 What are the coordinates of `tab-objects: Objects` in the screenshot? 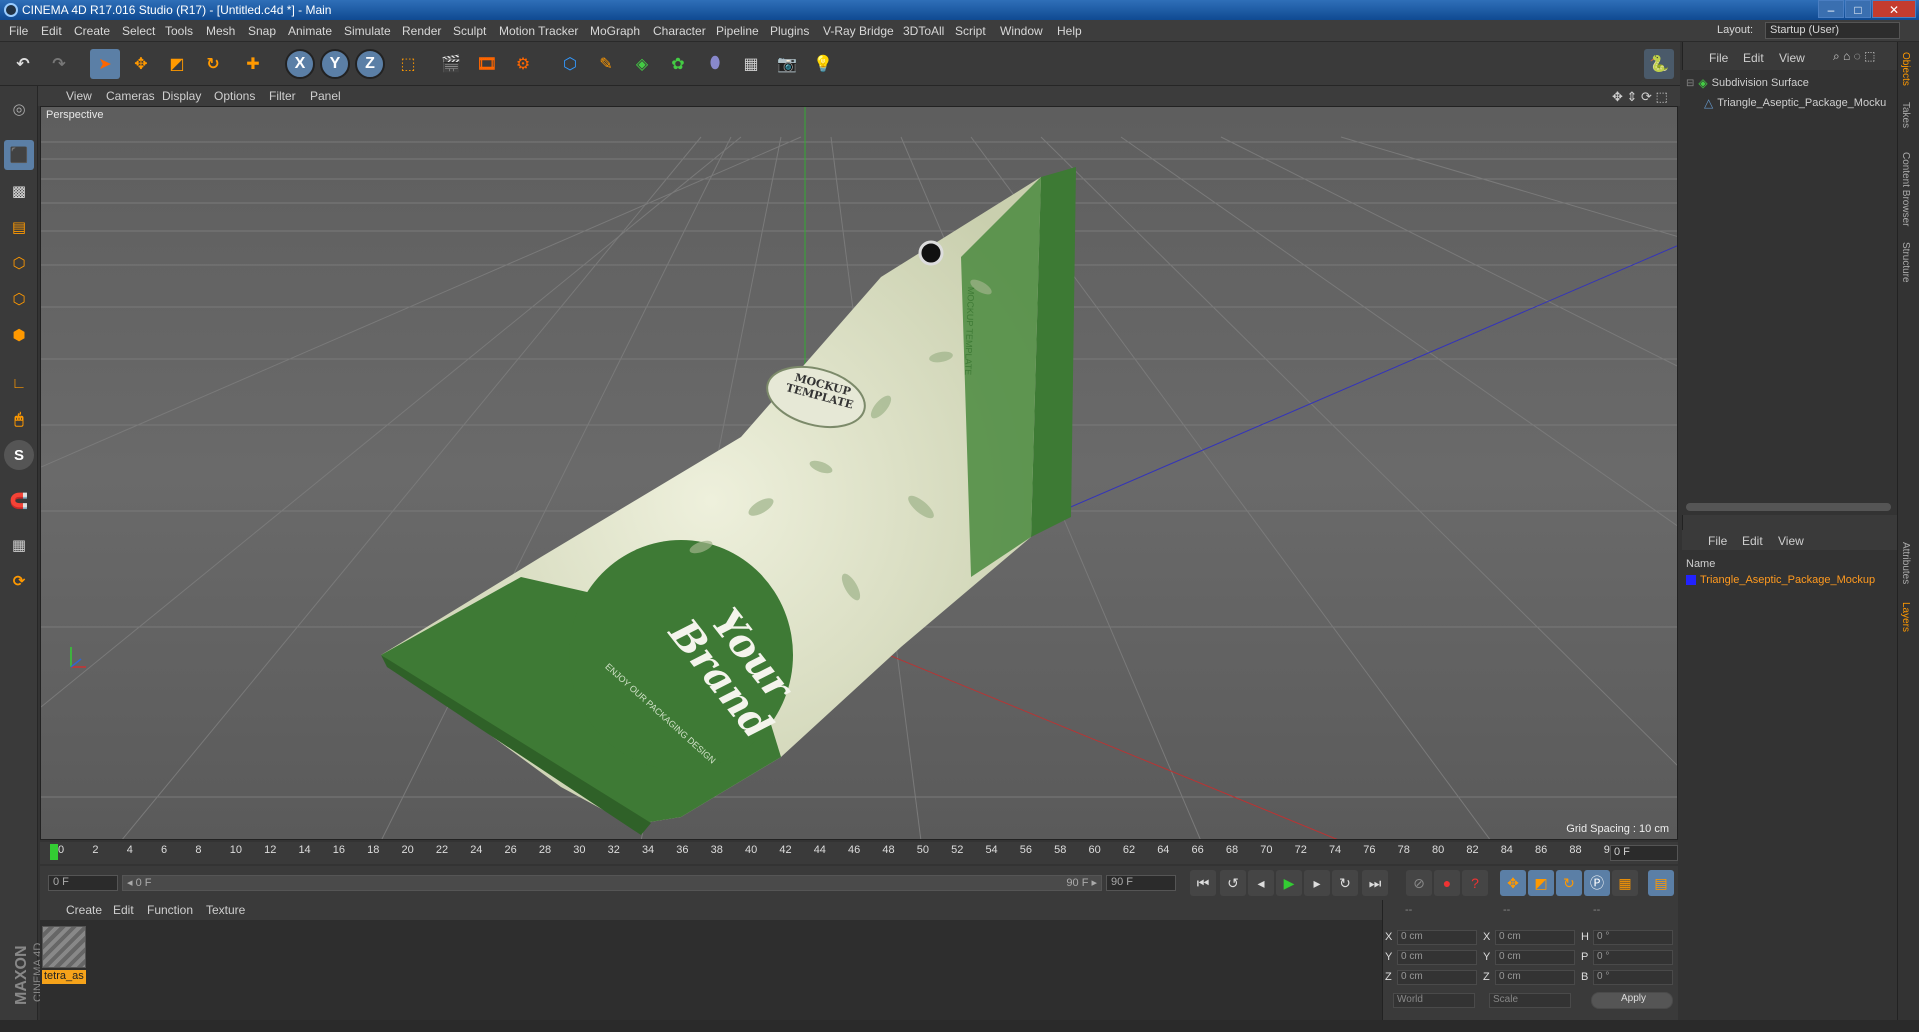 It's located at (1905, 69).